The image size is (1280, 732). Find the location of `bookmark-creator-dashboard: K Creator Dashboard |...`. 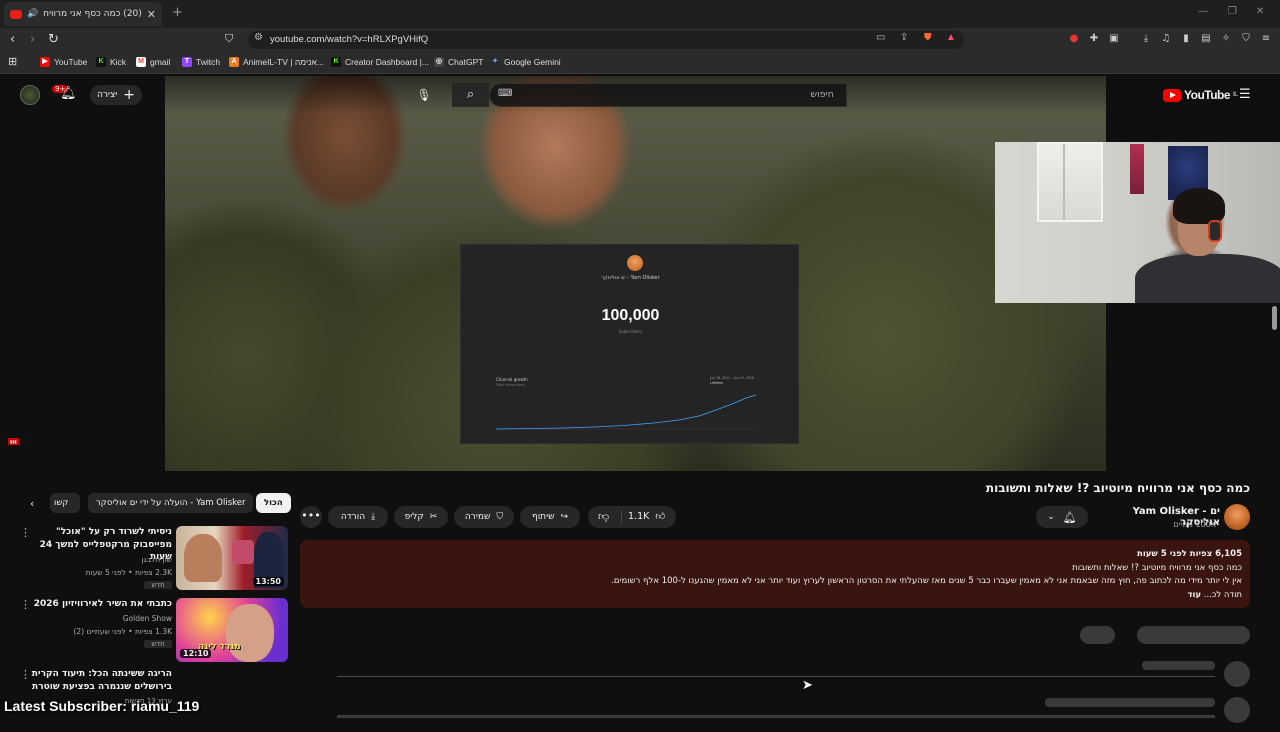

bookmark-creator-dashboard: K Creator Dashboard |... is located at coordinates (380, 62).